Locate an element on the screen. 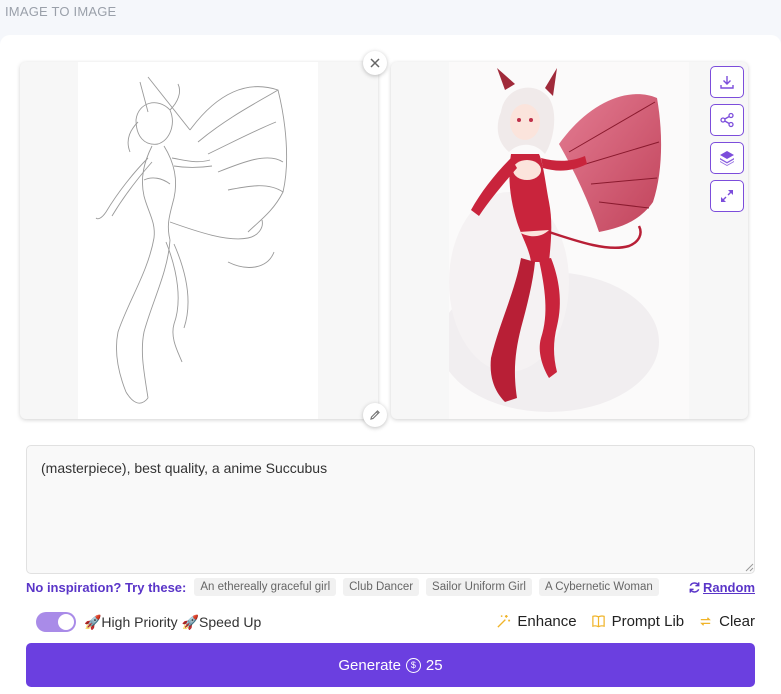  prompt-lib-label: Prompt Lib is located at coordinates (648, 621).